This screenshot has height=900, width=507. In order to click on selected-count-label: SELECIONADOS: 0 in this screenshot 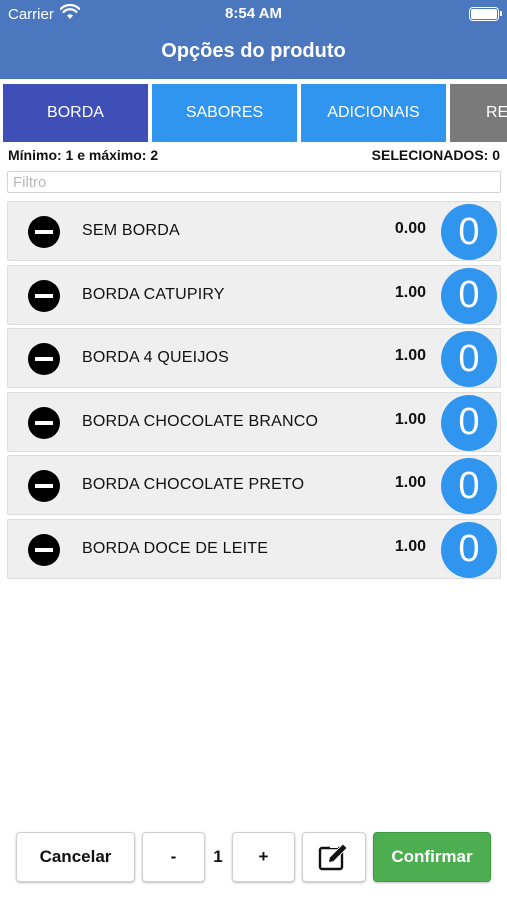, I will do `click(435, 155)`.